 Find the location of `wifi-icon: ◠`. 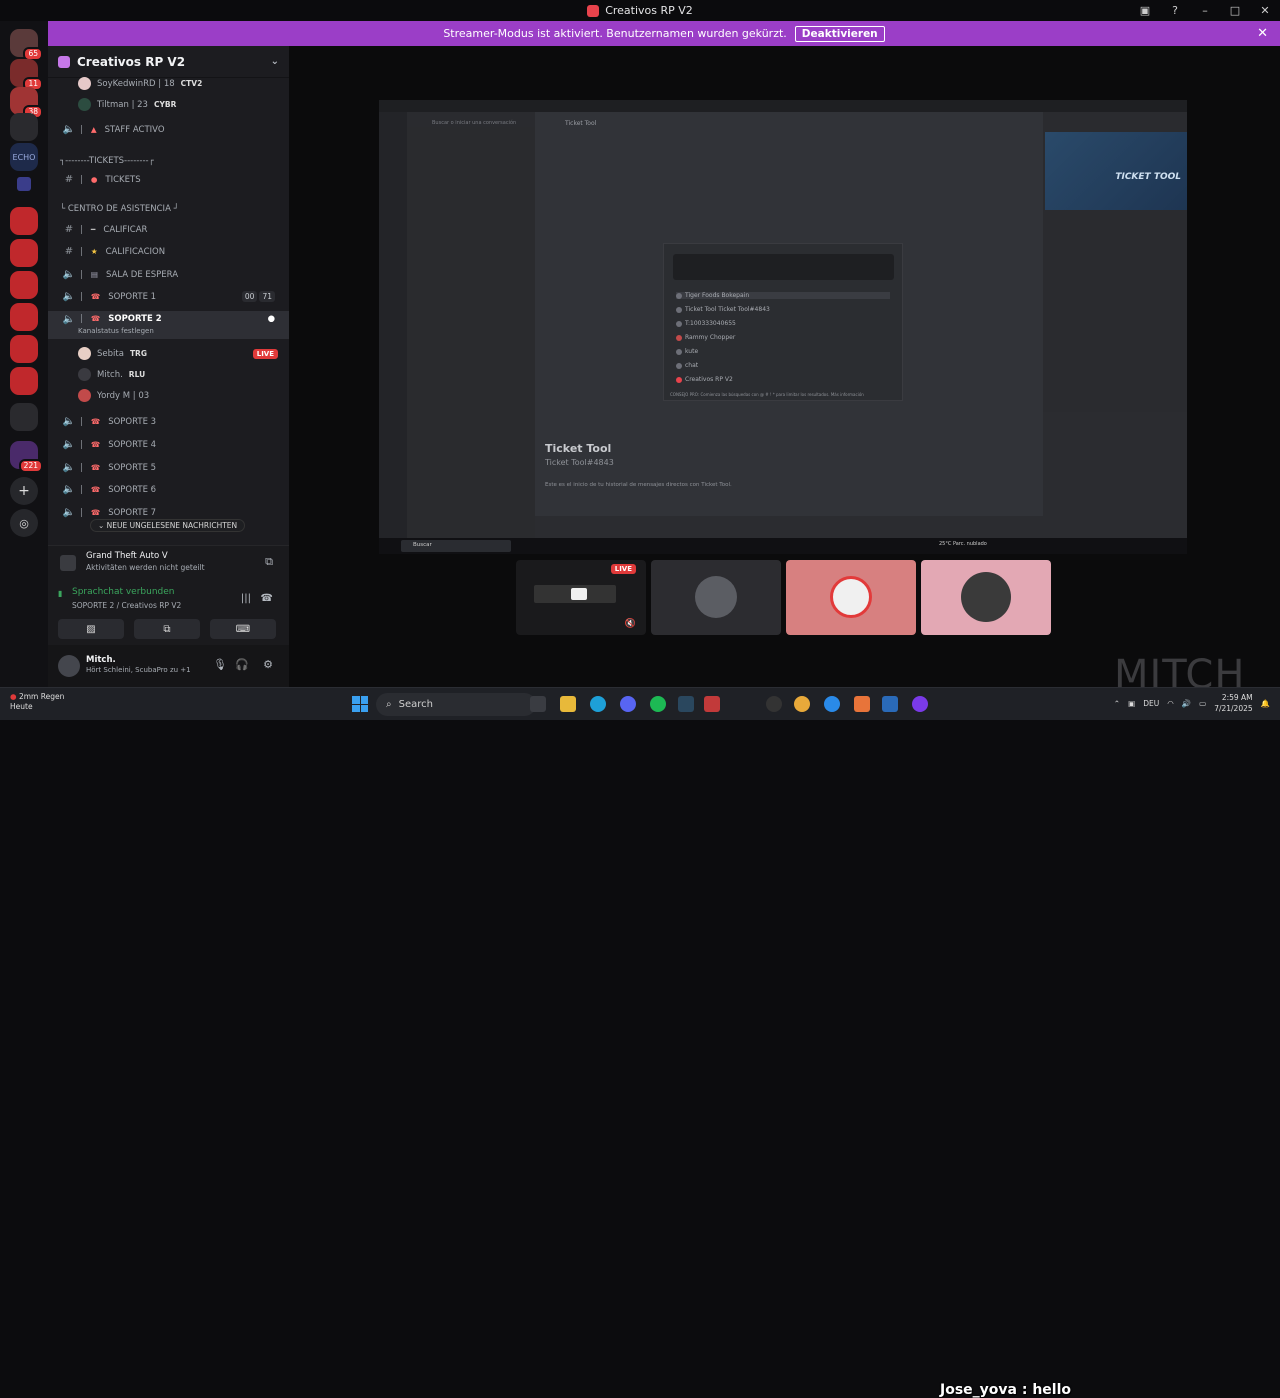

wifi-icon: ◠ is located at coordinates (1170, 703).